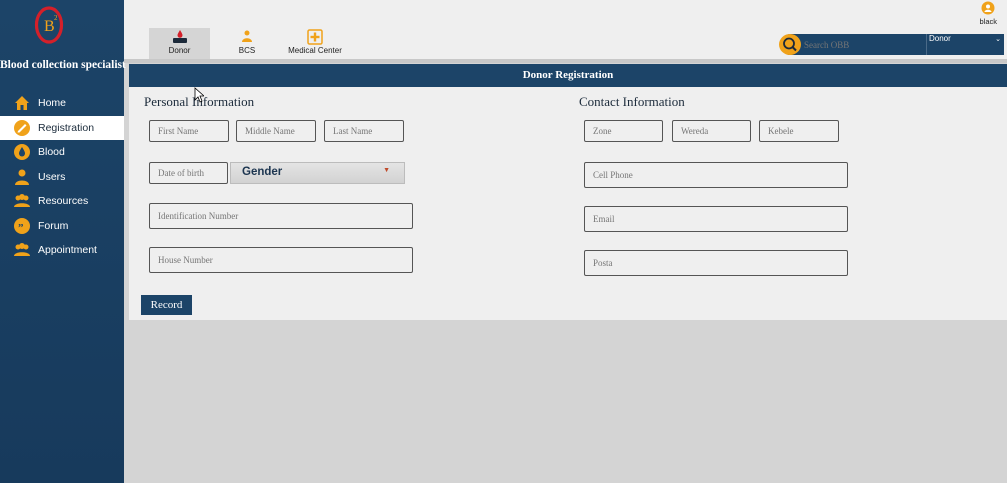 The height and width of the screenshot is (483, 1007). Describe the element at coordinates (66, 127) in the screenshot. I see `sidebar-item-label: Registration` at that location.